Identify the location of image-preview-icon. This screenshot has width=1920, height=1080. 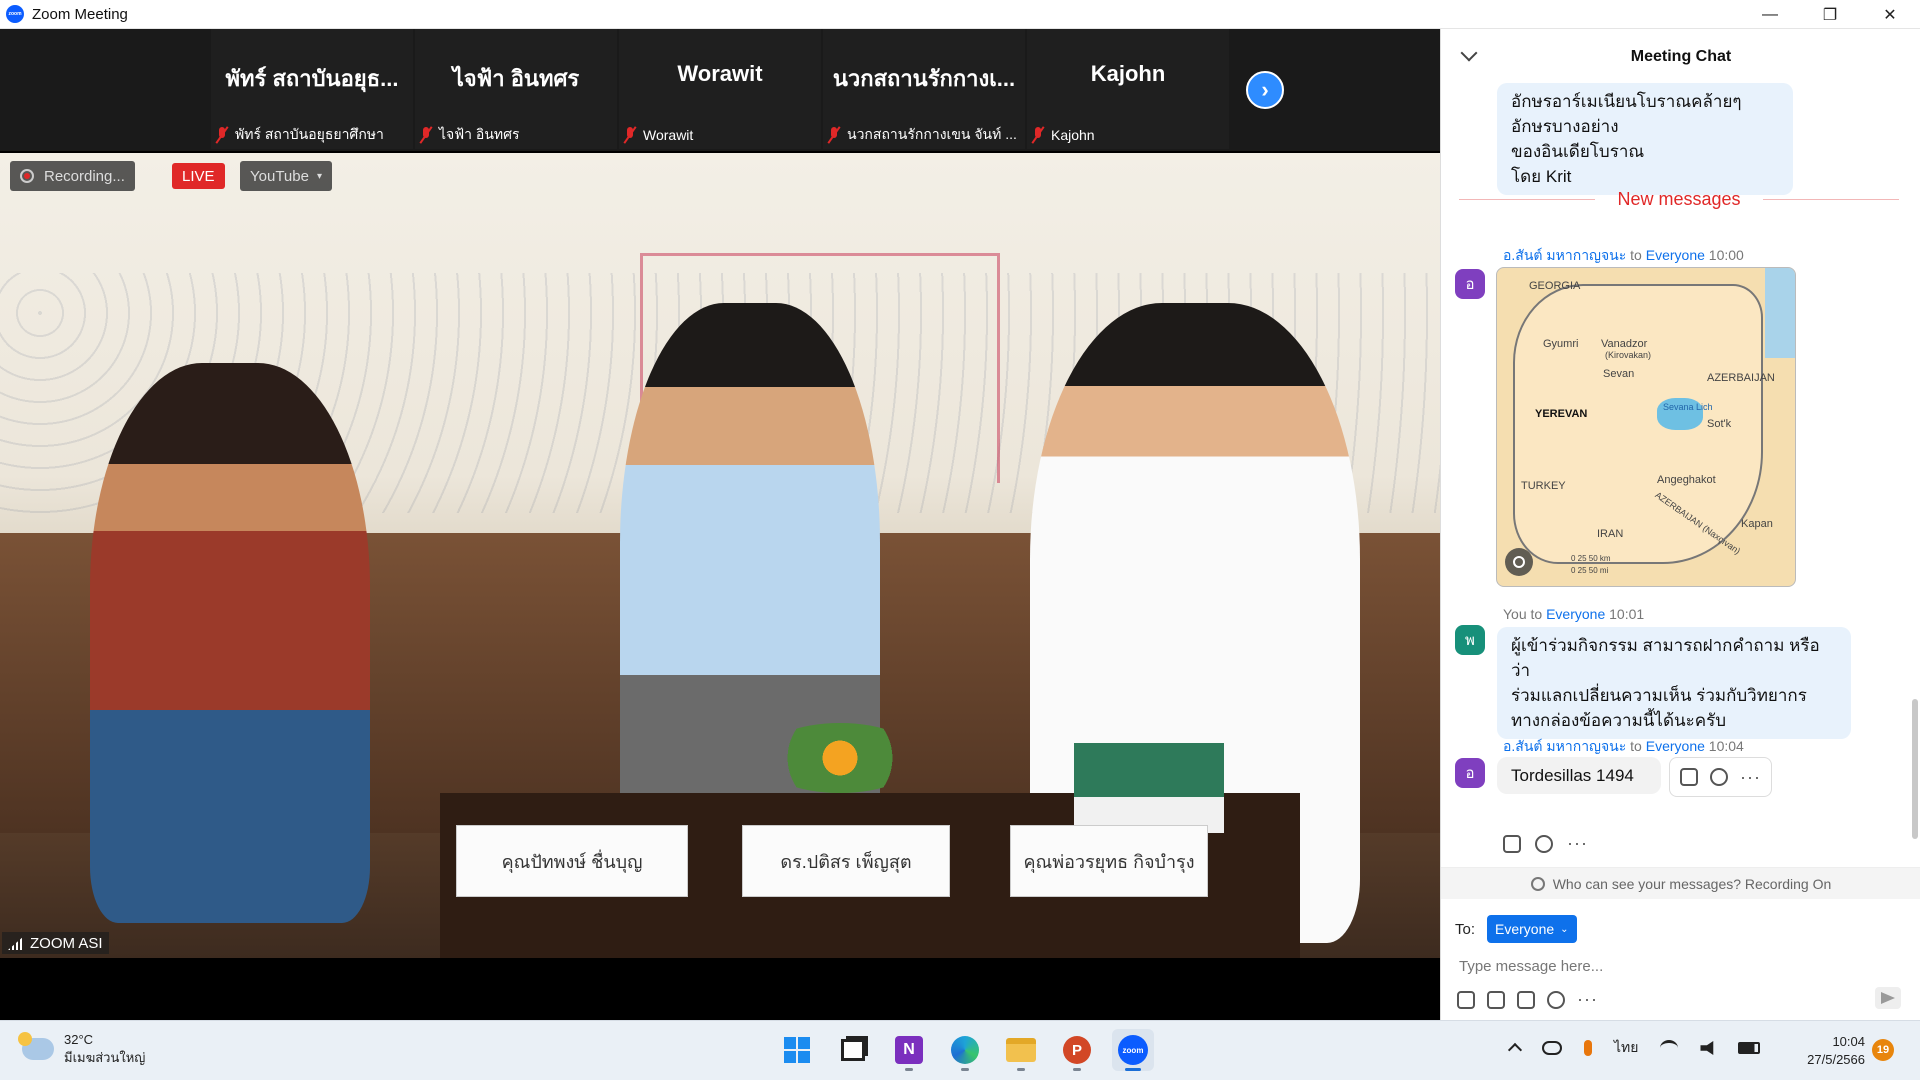
(1519, 562).